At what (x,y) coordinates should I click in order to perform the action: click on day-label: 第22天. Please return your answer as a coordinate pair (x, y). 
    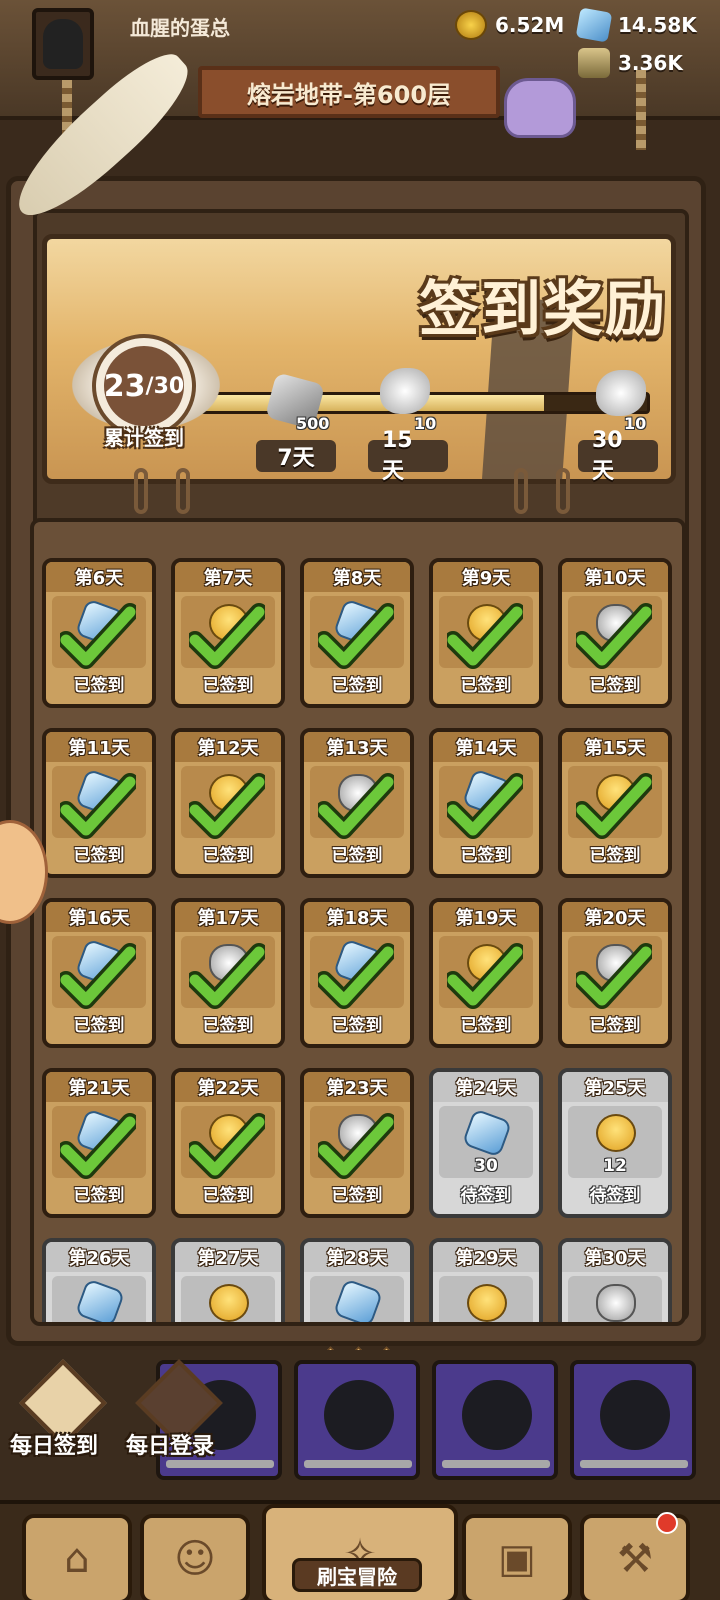
    Looking at the image, I should click on (228, 1087).